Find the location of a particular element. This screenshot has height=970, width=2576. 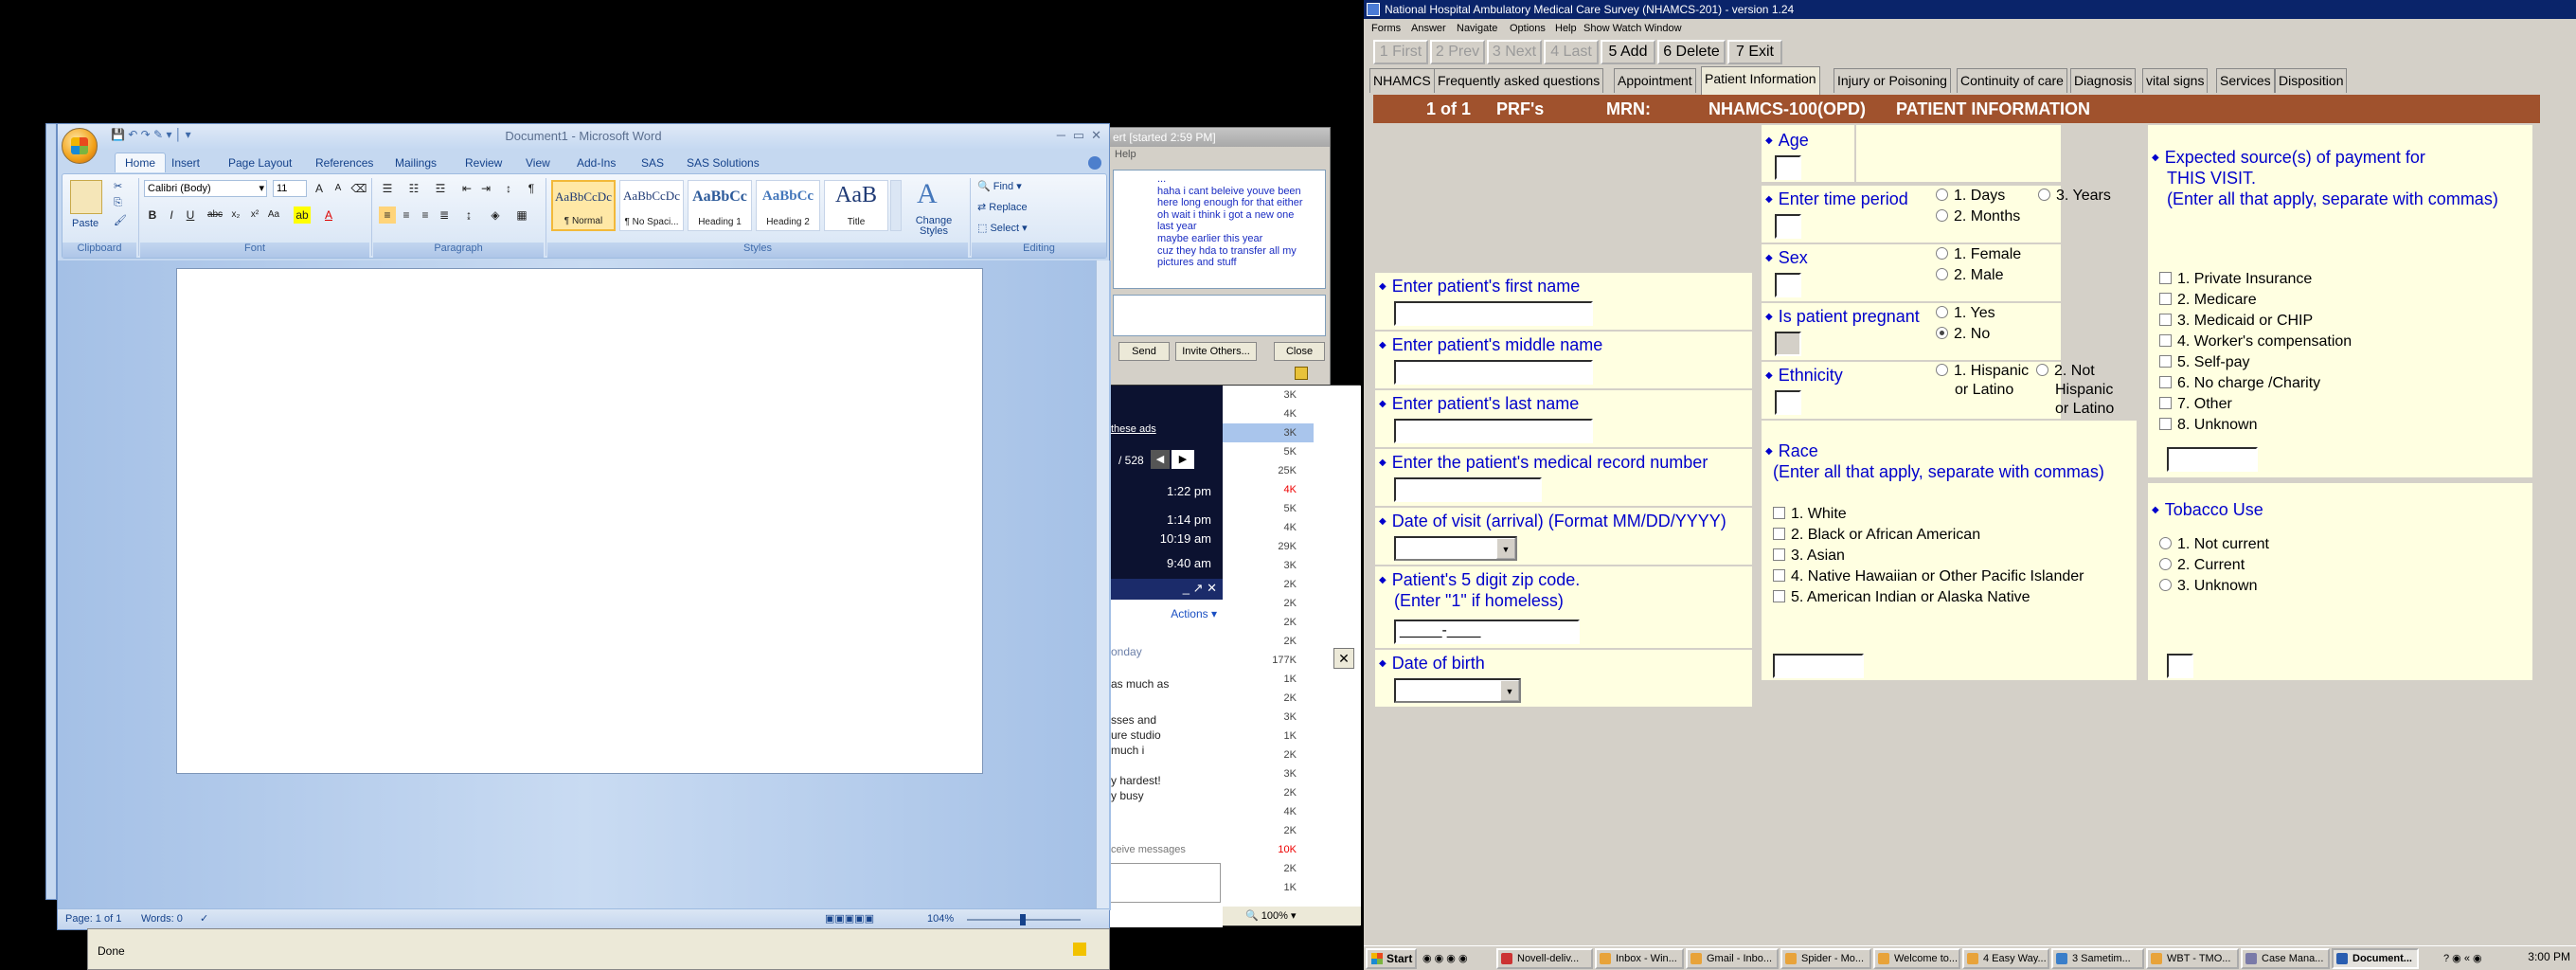

tab-sas-solutions: SAS Solutions is located at coordinates (723, 163).